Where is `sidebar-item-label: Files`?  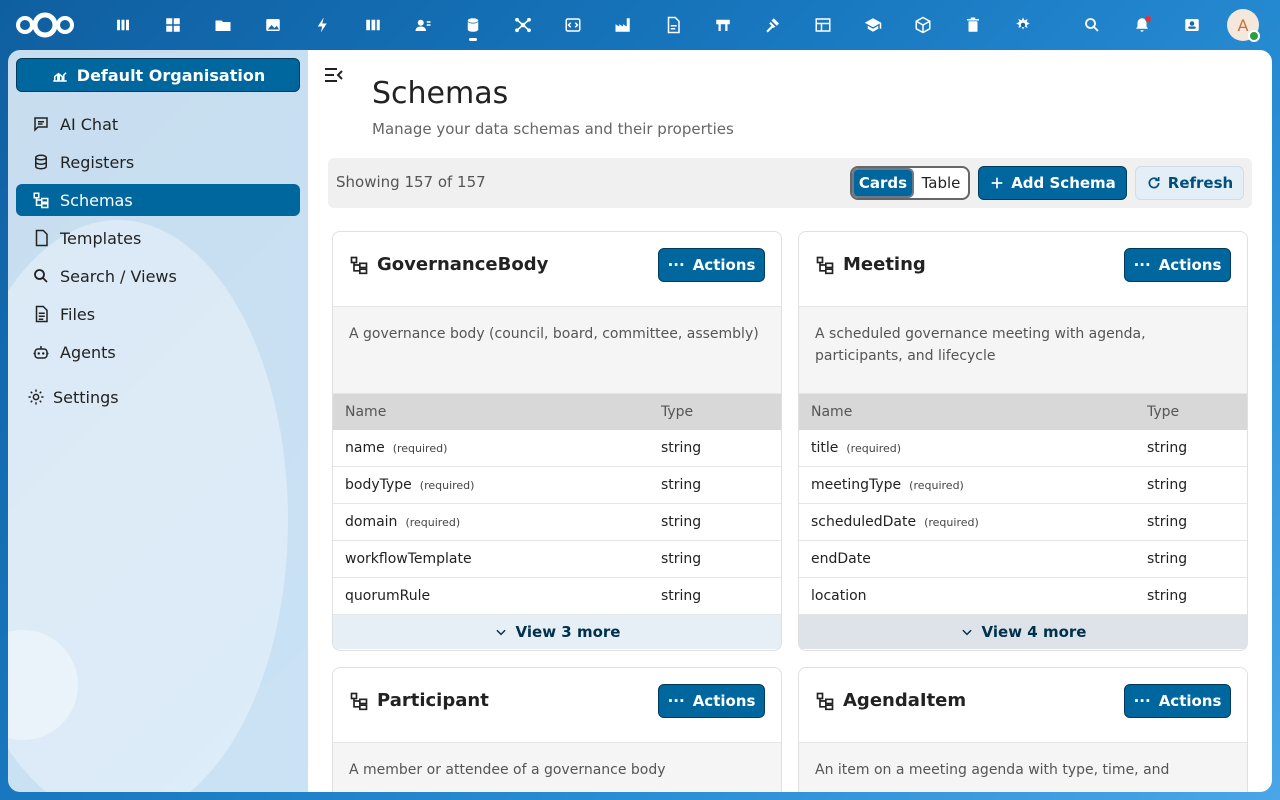
sidebar-item-label: Files is located at coordinates (78, 314).